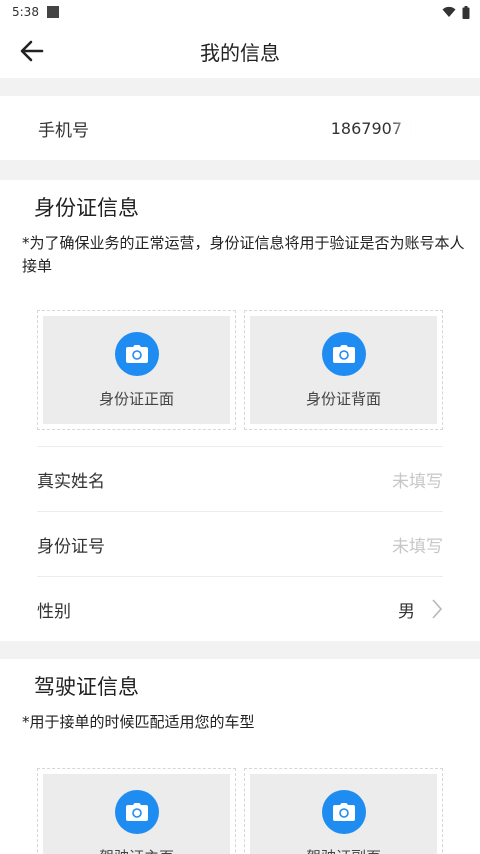  What do you see at coordinates (366, 128) in the screenshot?
I see `phone-number: 1867907` at bounding box center [366, 128].